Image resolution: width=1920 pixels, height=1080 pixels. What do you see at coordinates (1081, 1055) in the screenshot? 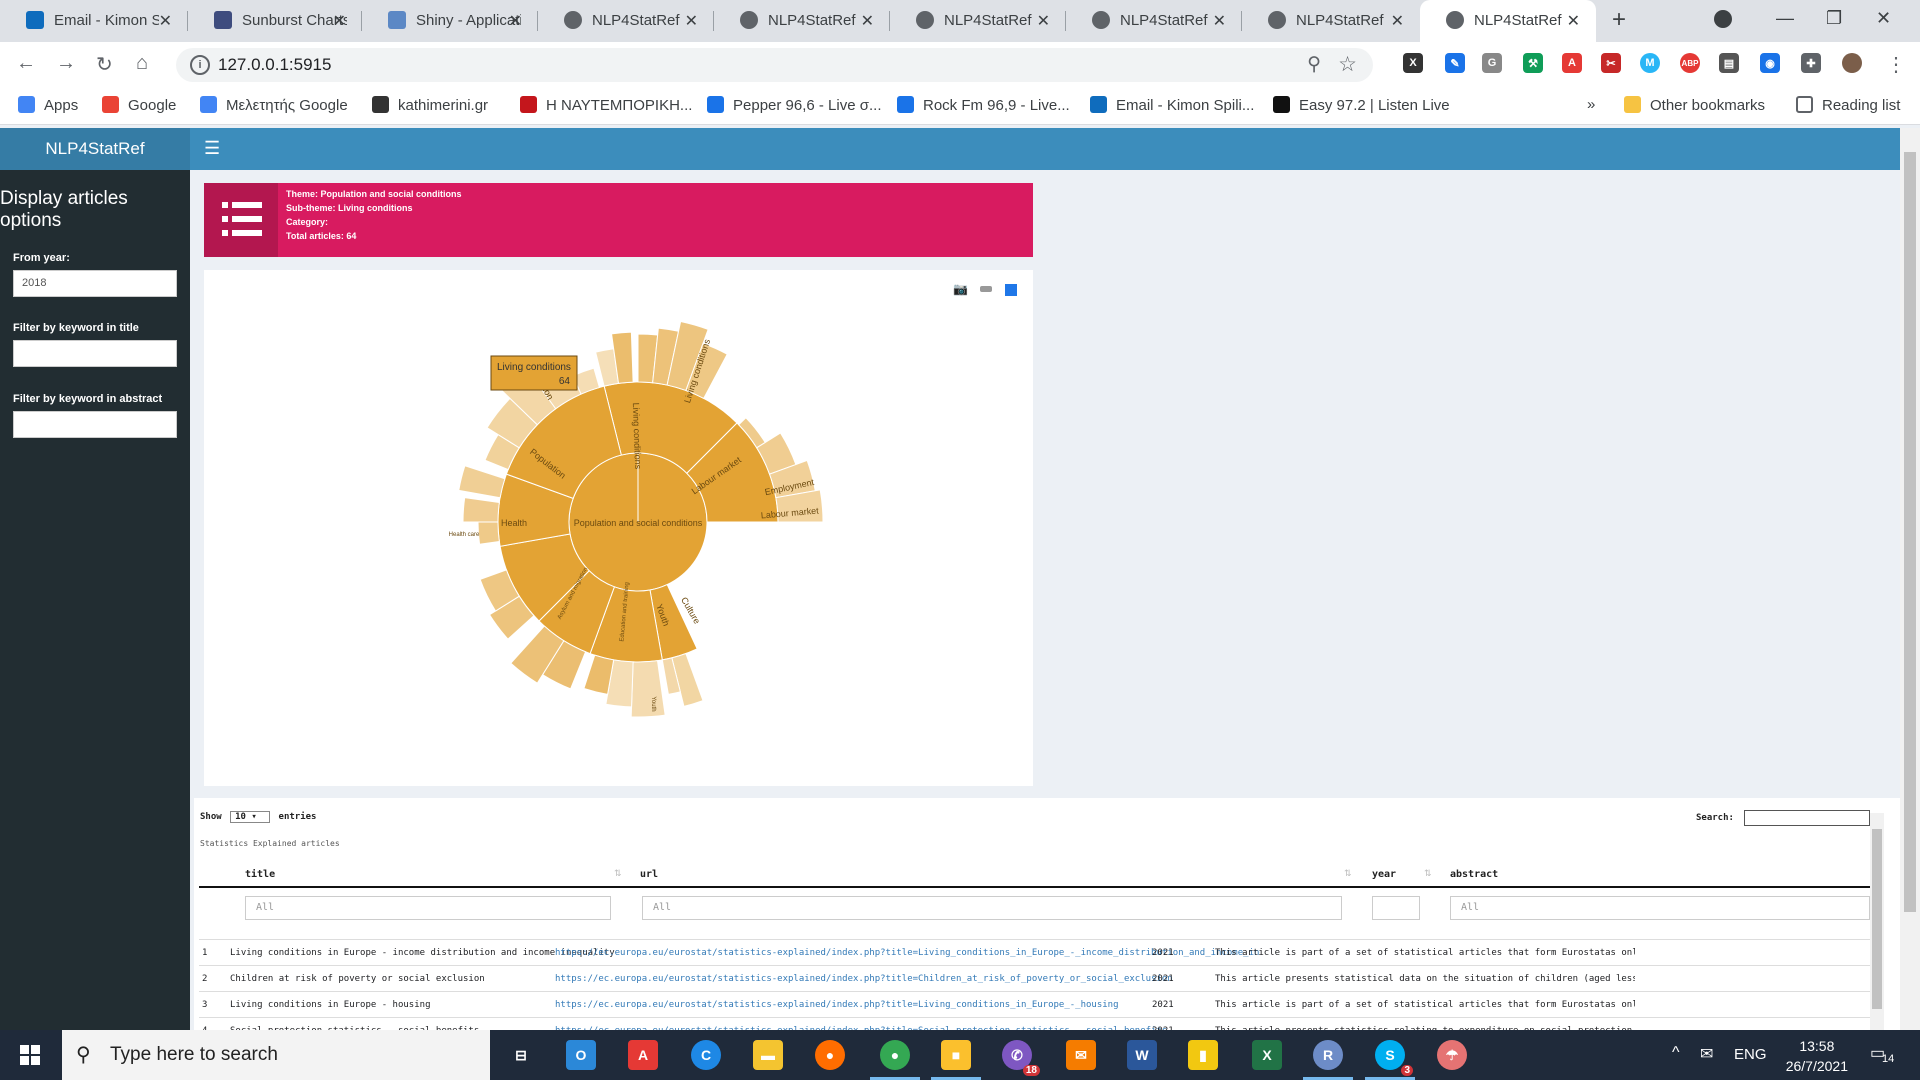
I see `mail-app-icon: ✉` at bounding box center [1081, 1055].